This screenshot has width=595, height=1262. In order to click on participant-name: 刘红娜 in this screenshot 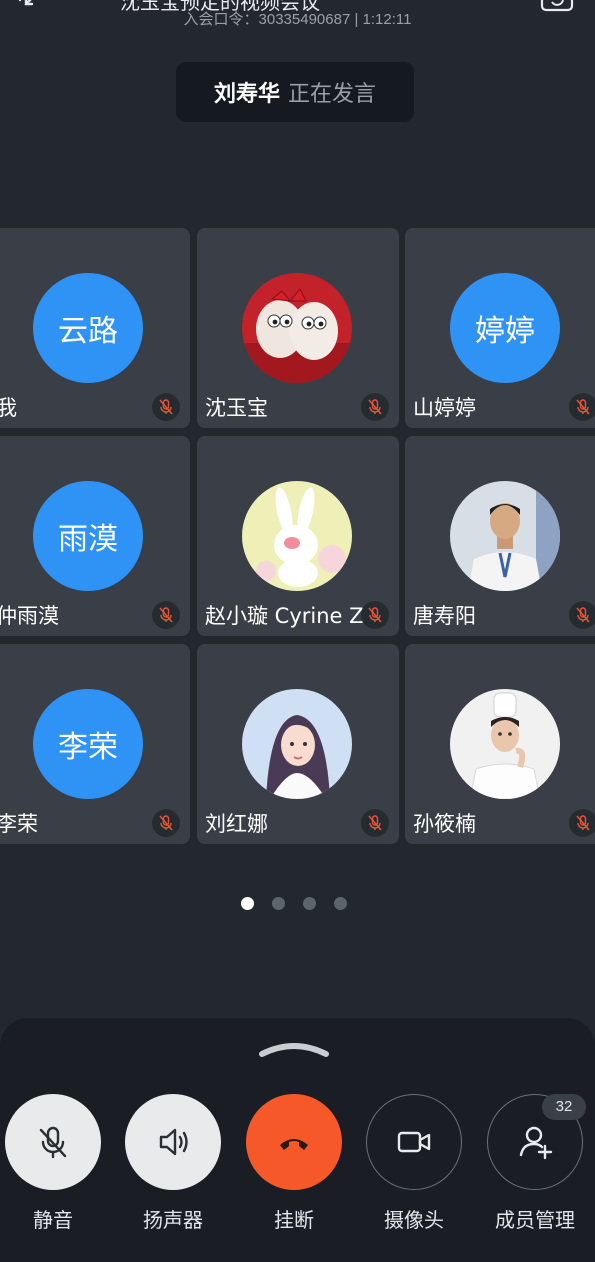, I will do `click(236, 824)`.